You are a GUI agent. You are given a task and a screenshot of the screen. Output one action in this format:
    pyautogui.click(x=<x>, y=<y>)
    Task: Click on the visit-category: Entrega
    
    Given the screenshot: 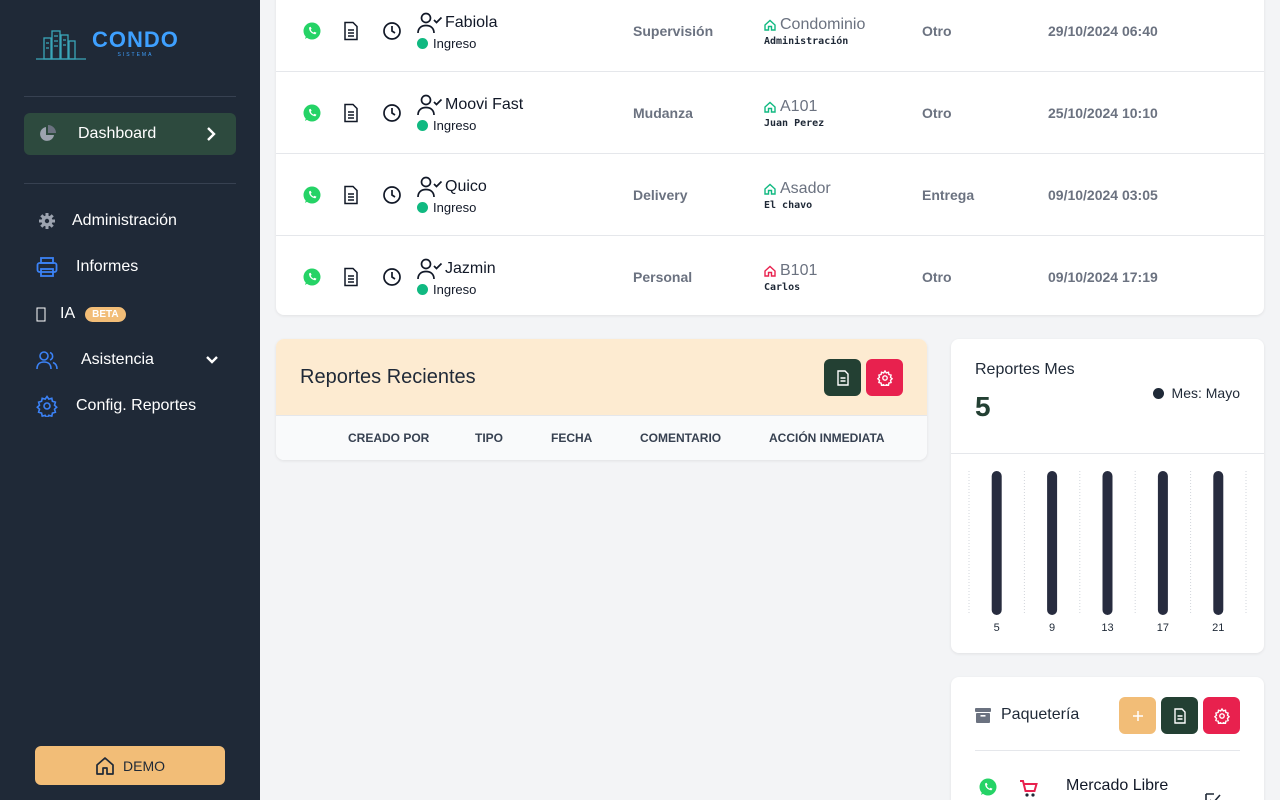 What is the action you would take?
    pyautogui.click(x=948, y=195)
    